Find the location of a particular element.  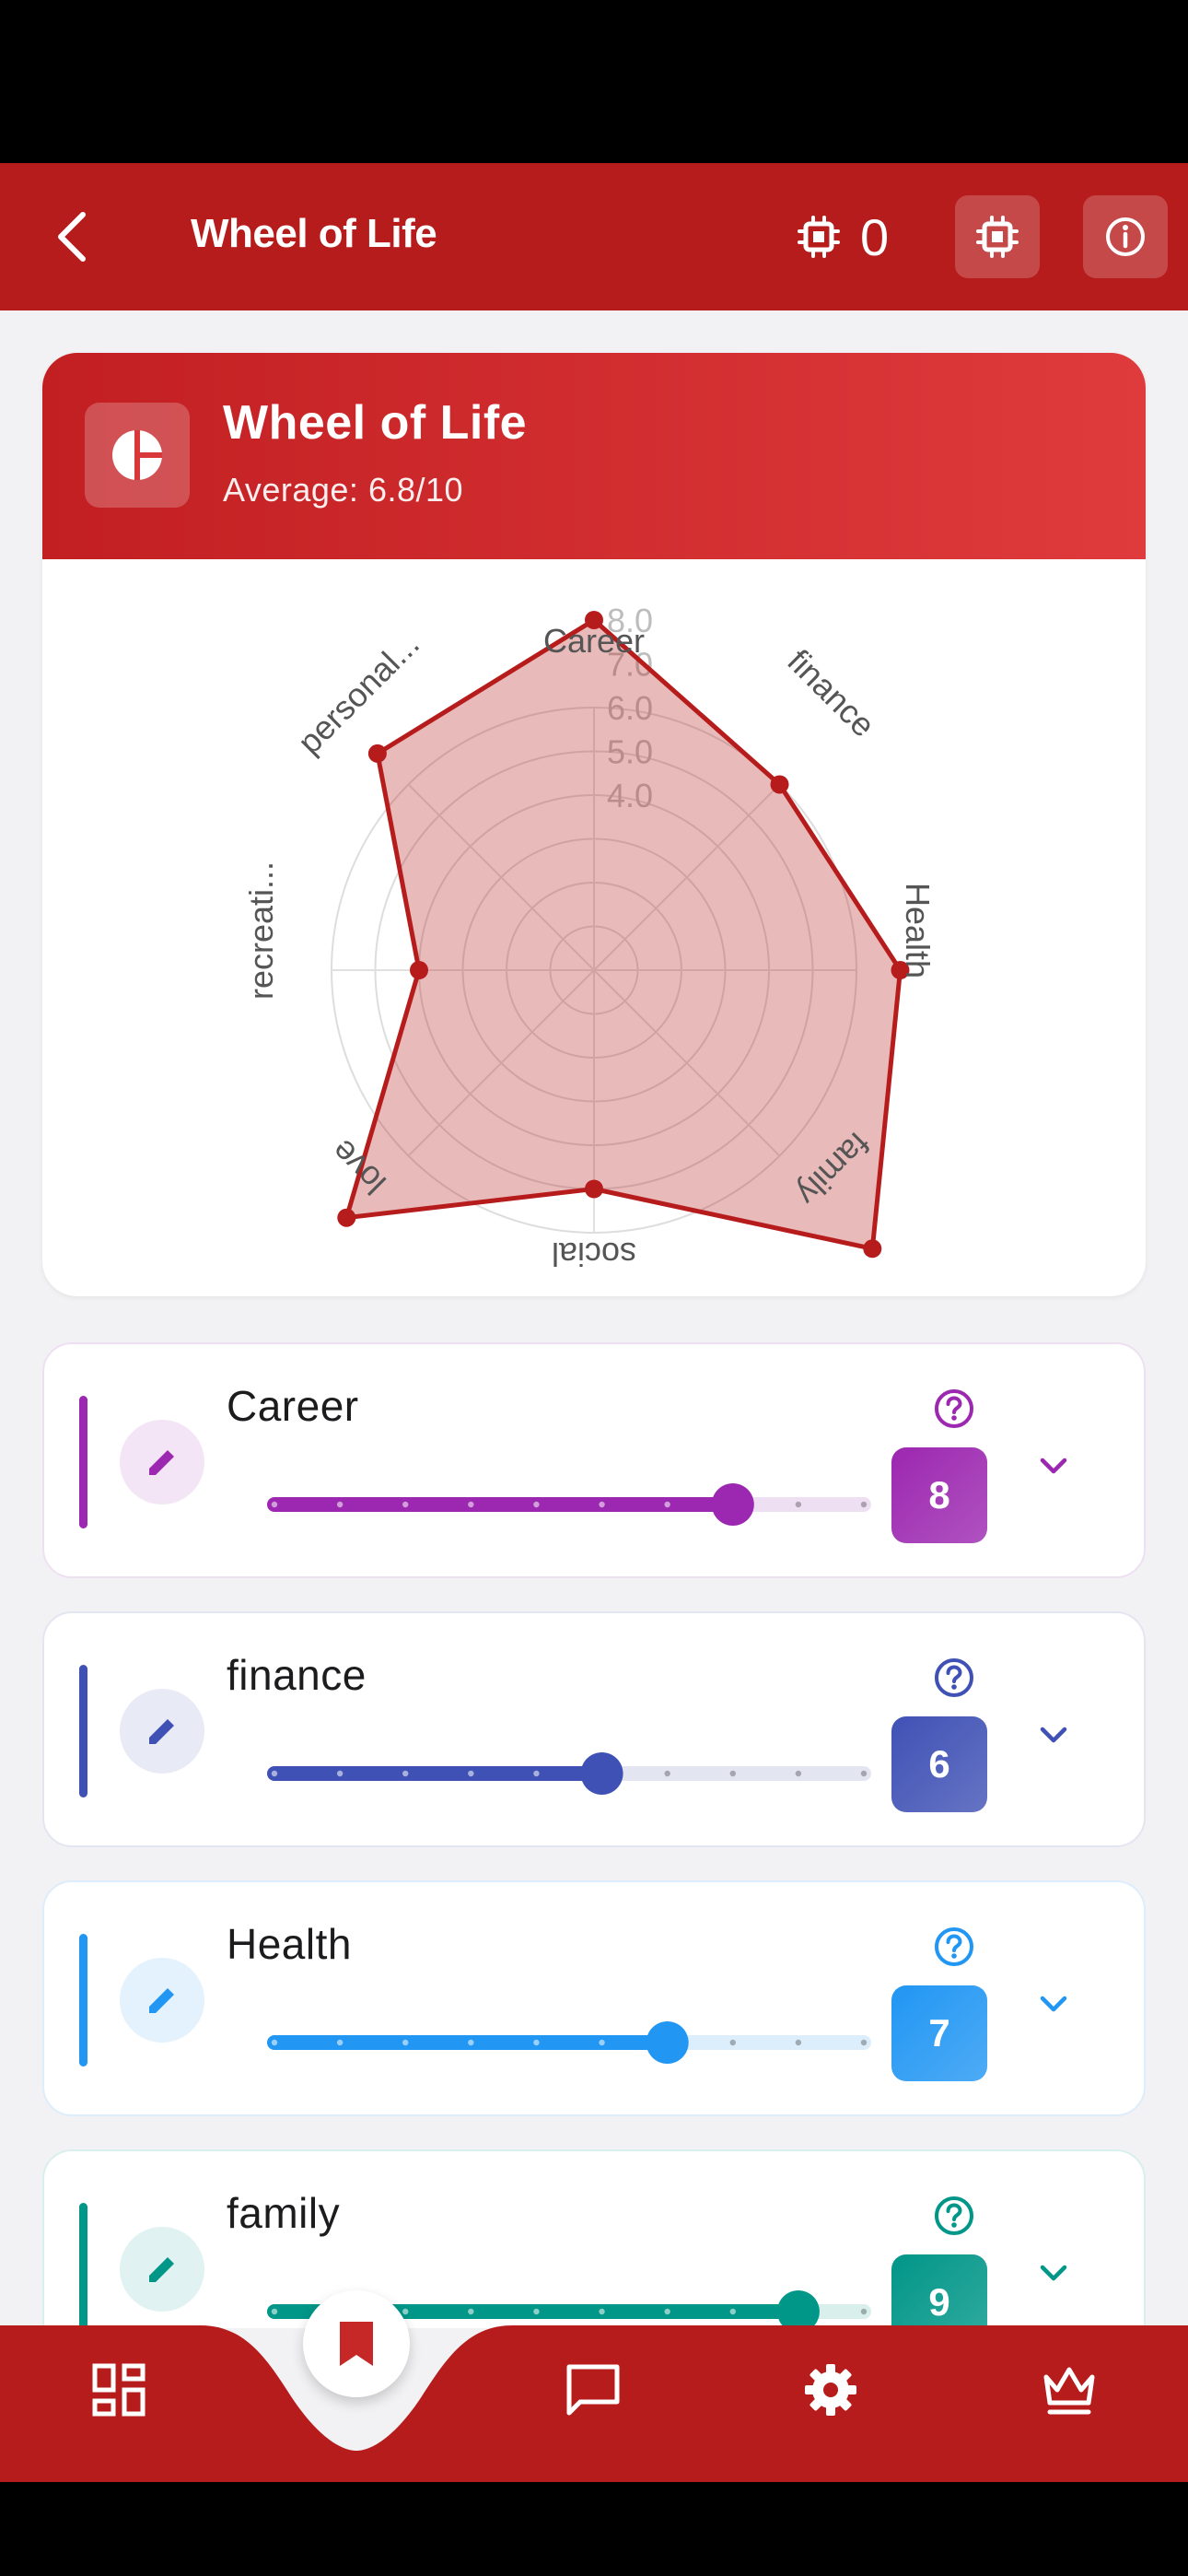

score-badge: 6 is located at coordinates (939, 1764).